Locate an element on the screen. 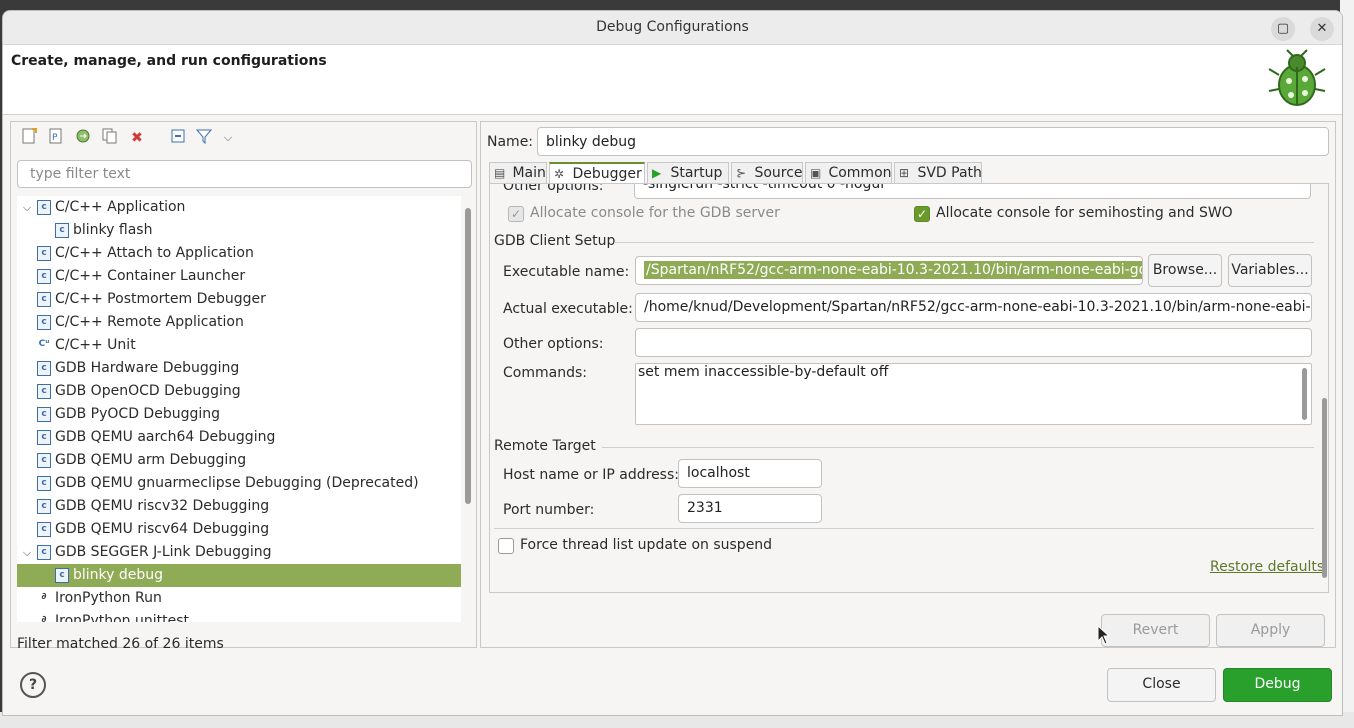  new-config-icon is located at coordinates (29, 138).